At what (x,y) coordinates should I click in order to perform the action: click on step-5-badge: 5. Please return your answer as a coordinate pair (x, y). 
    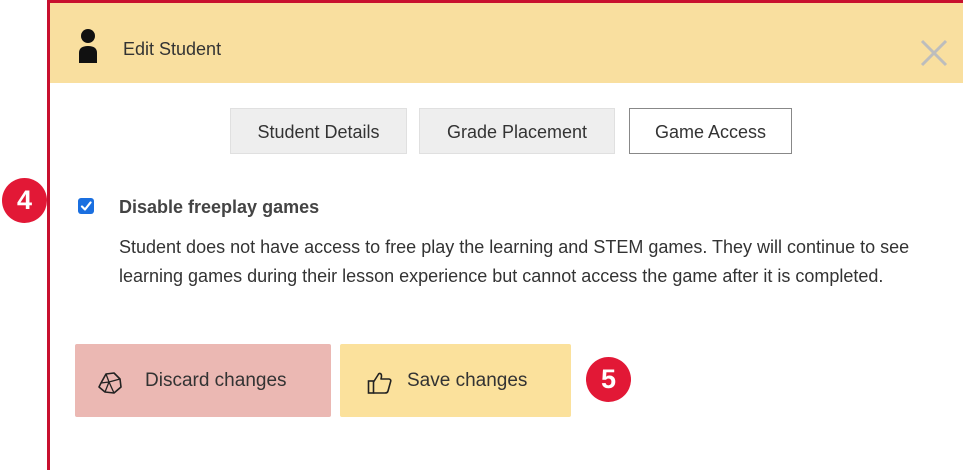
    Looking at the image, I should click on (608, 379).